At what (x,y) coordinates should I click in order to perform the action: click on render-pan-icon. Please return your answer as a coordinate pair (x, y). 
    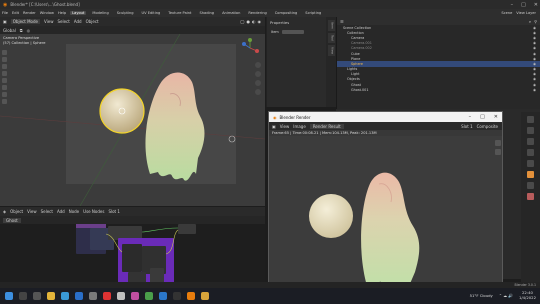
    Looking at the image, I should click on (498, 152).